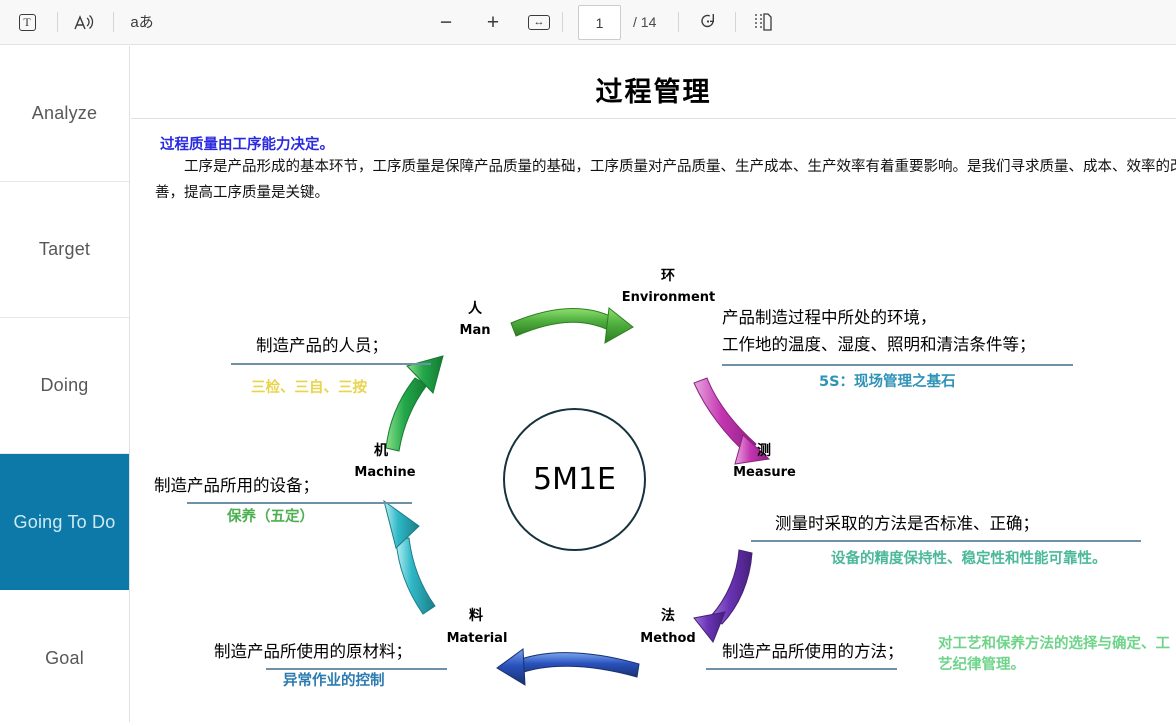  What do you see at coordinates (572, 325) in the screenshot?
I see `arrow-man-to-environment` at bounding box center [572, 325].